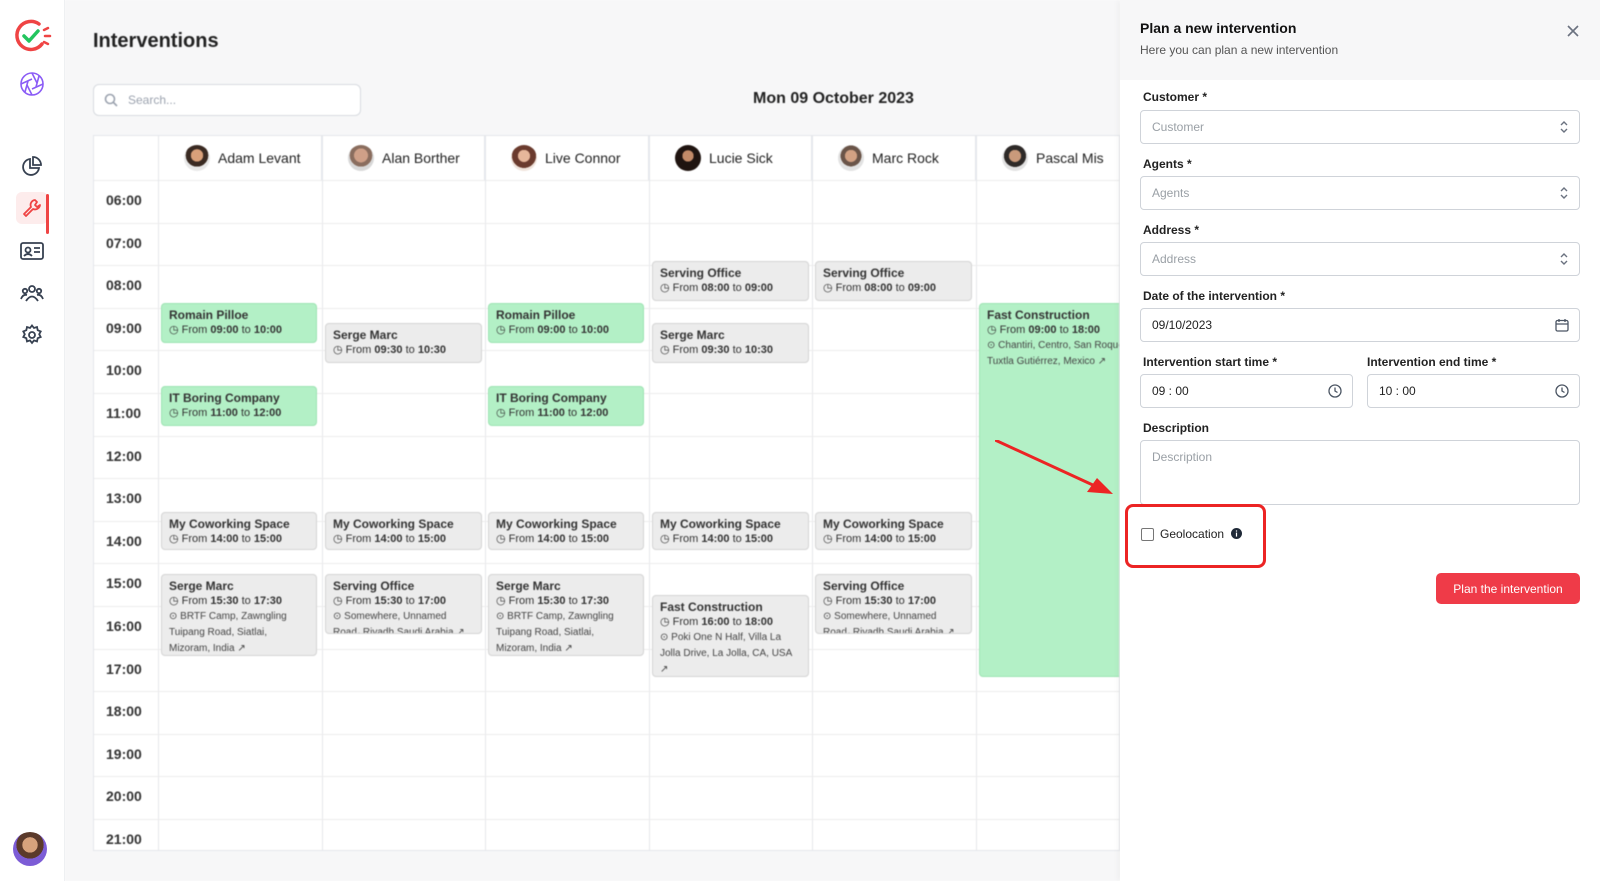 The width and height of the screenshot is (1600, 881). I want to click on user-avatar, so click(30, 849).